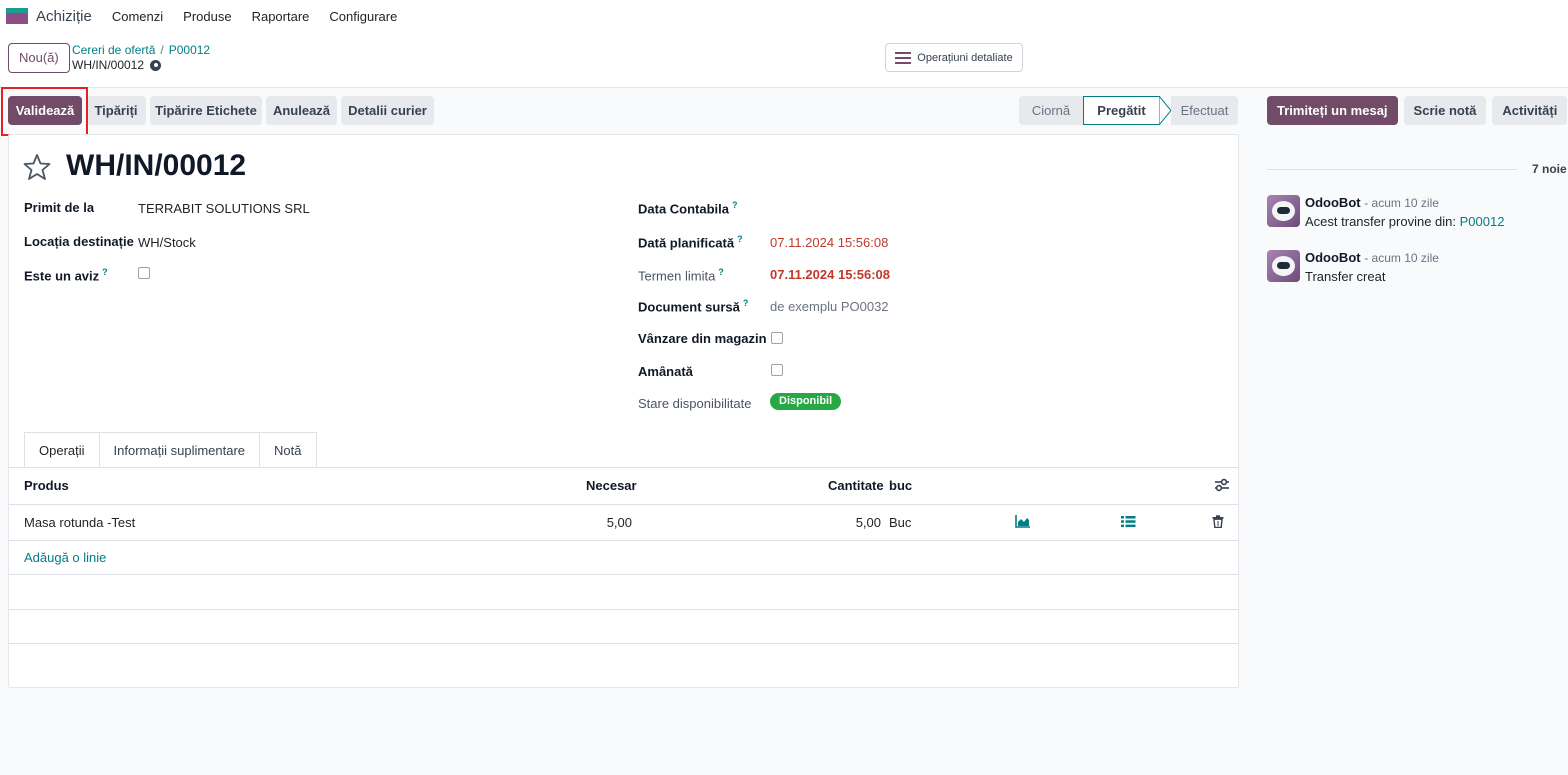  Describe the element at coordinates (224, 208) in the screenshot. I see `field-received-from: TERRABIT SOLUTIONS SRL` at that location.